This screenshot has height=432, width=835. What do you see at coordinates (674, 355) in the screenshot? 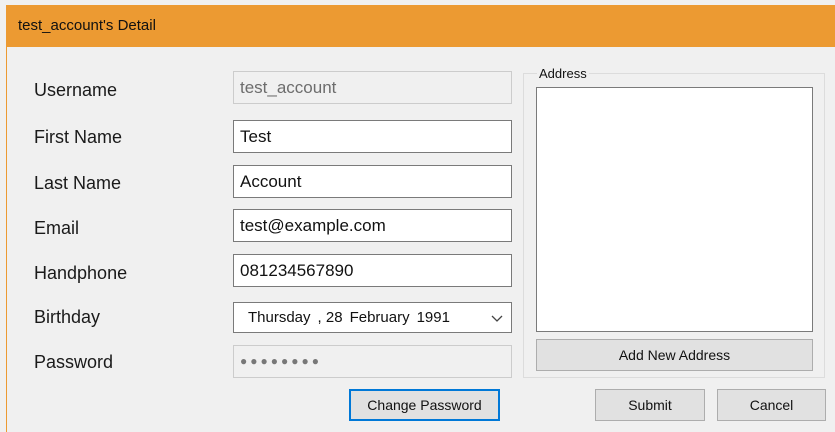
I see `add-new-address-button: Add New Address` at bounding box center [674, 355].